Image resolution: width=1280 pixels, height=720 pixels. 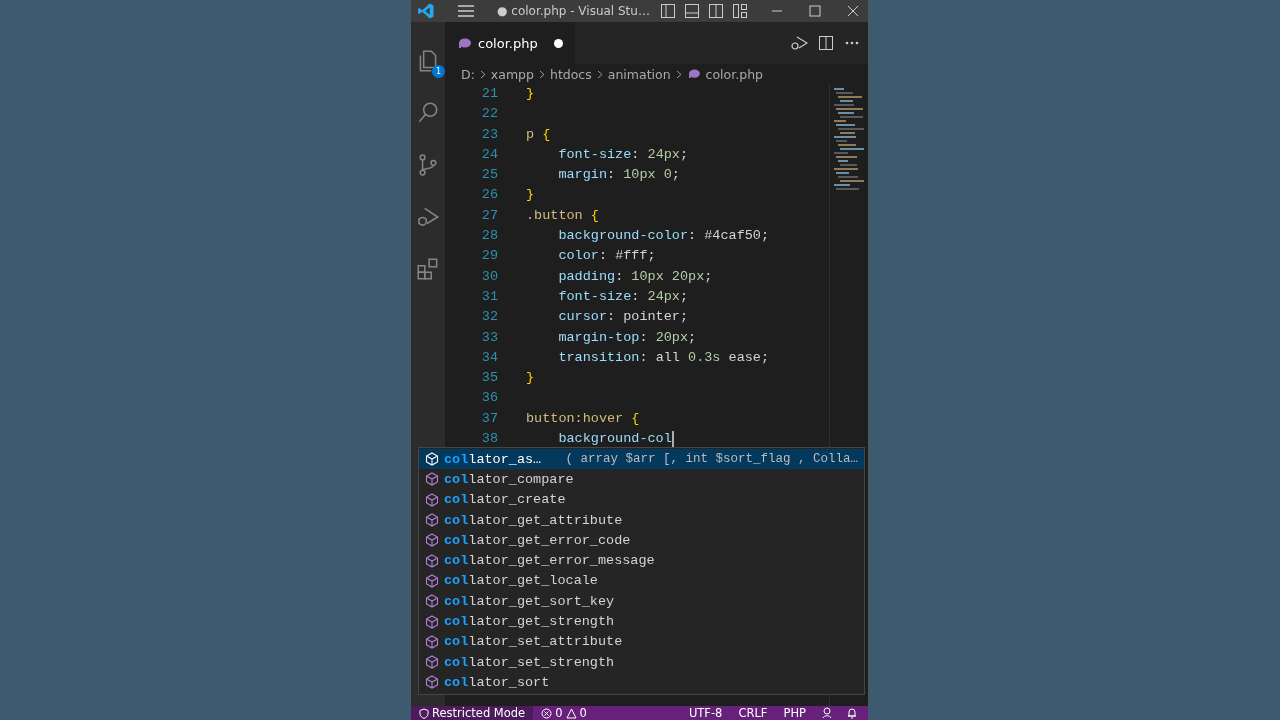 What do you see at coordinates (583, 418) in the screenshot?
I see `code-line: button:hover {` at bounding box center [583, 418].